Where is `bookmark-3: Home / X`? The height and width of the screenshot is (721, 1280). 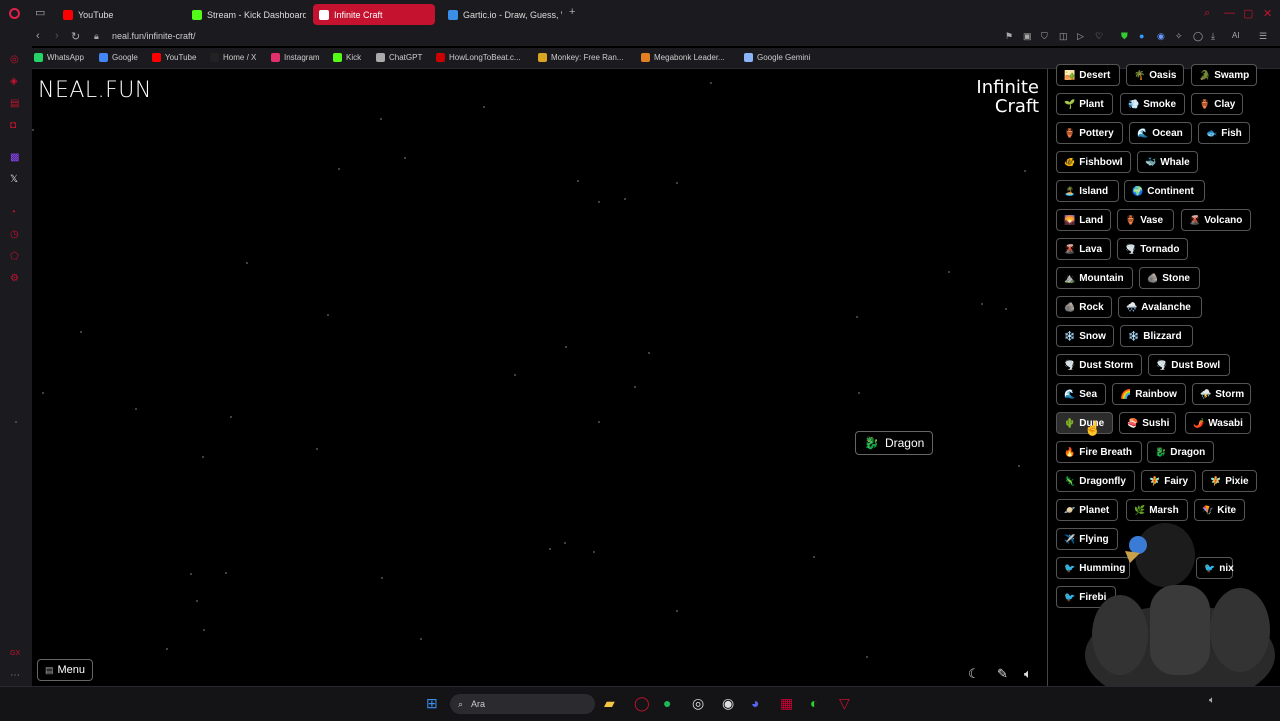
bookmark-3: Home / X is located at coordinates (233, 57).